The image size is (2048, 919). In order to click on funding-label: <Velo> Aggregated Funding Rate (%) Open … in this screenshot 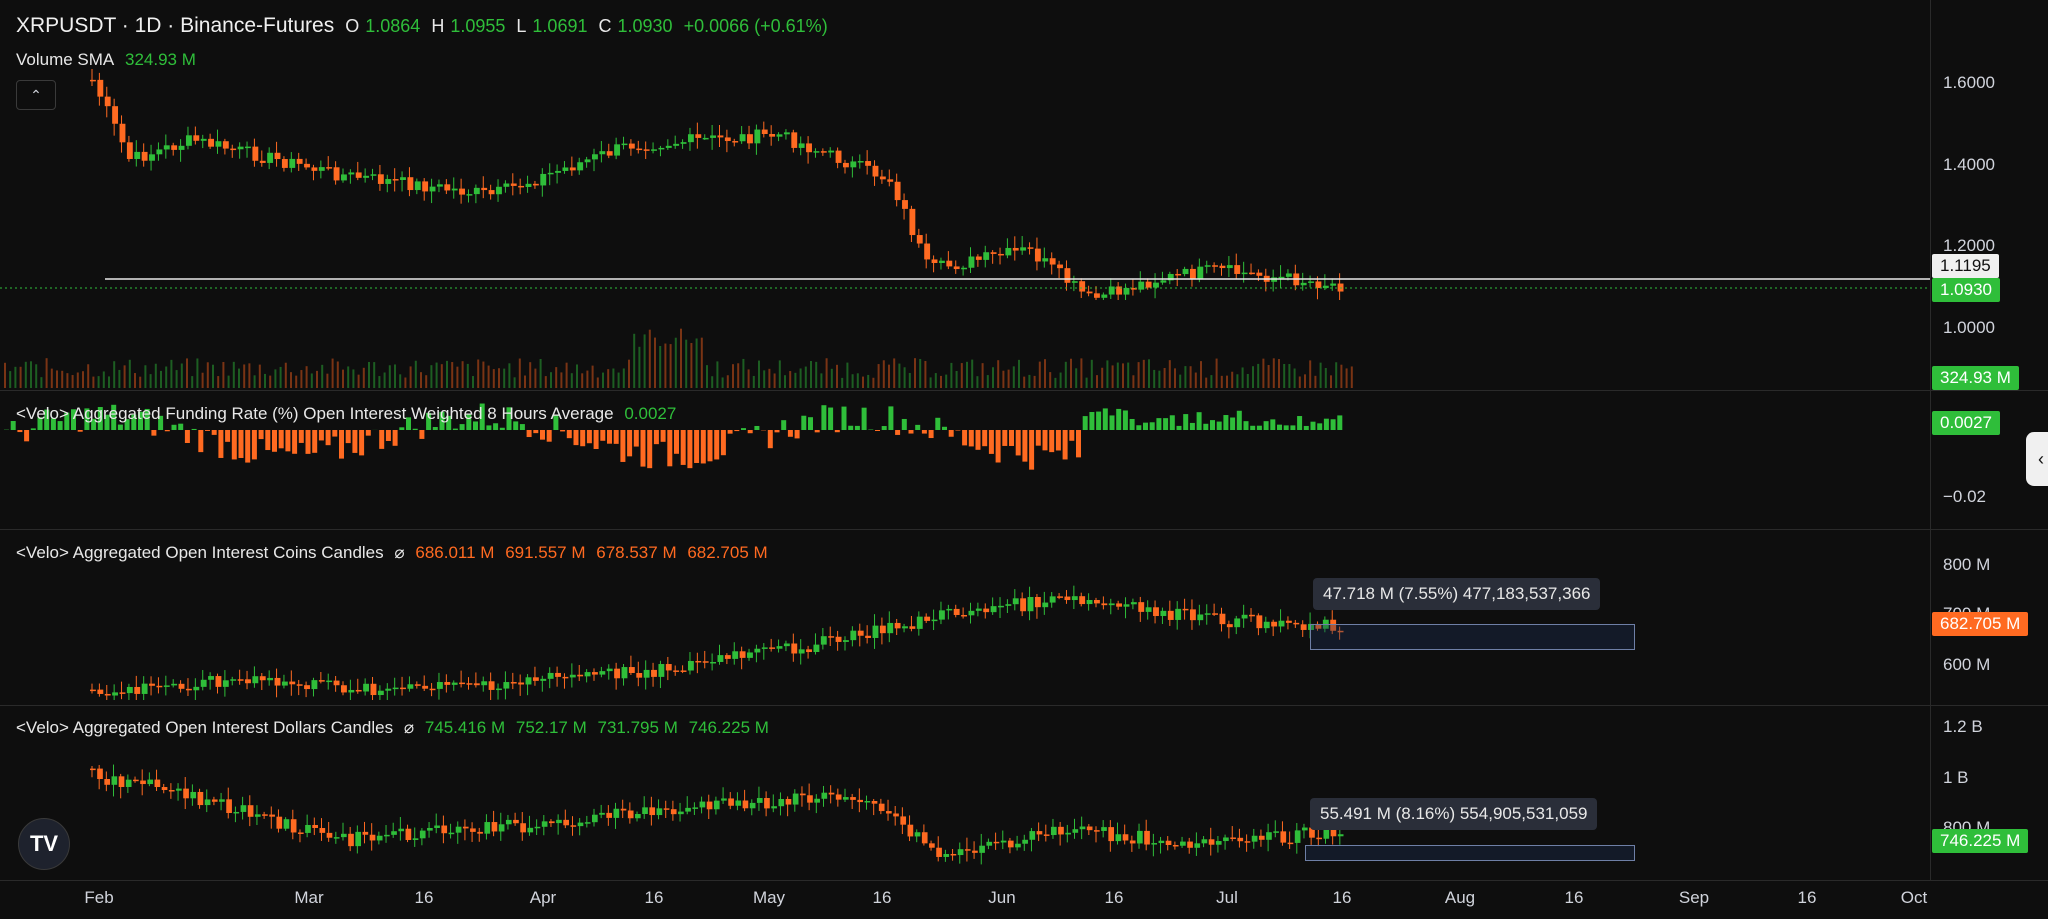, I will do `click(315, 413)`.